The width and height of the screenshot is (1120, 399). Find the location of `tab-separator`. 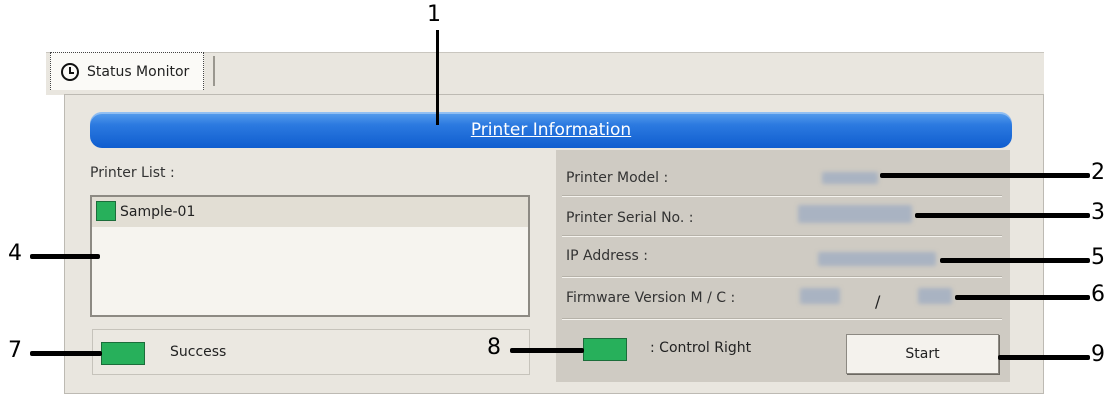

tab-separator is located at coordinates (214, 71).